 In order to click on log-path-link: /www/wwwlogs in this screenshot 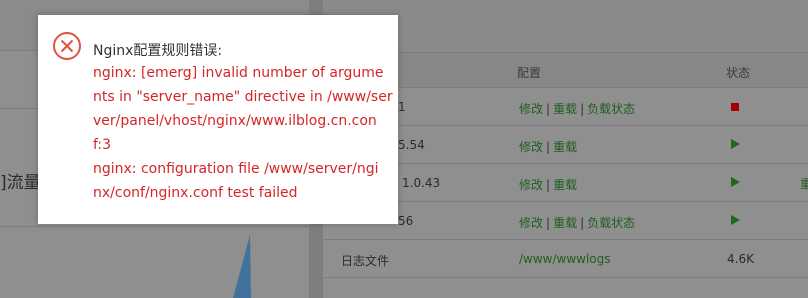, I will do `click(565, 259)`.